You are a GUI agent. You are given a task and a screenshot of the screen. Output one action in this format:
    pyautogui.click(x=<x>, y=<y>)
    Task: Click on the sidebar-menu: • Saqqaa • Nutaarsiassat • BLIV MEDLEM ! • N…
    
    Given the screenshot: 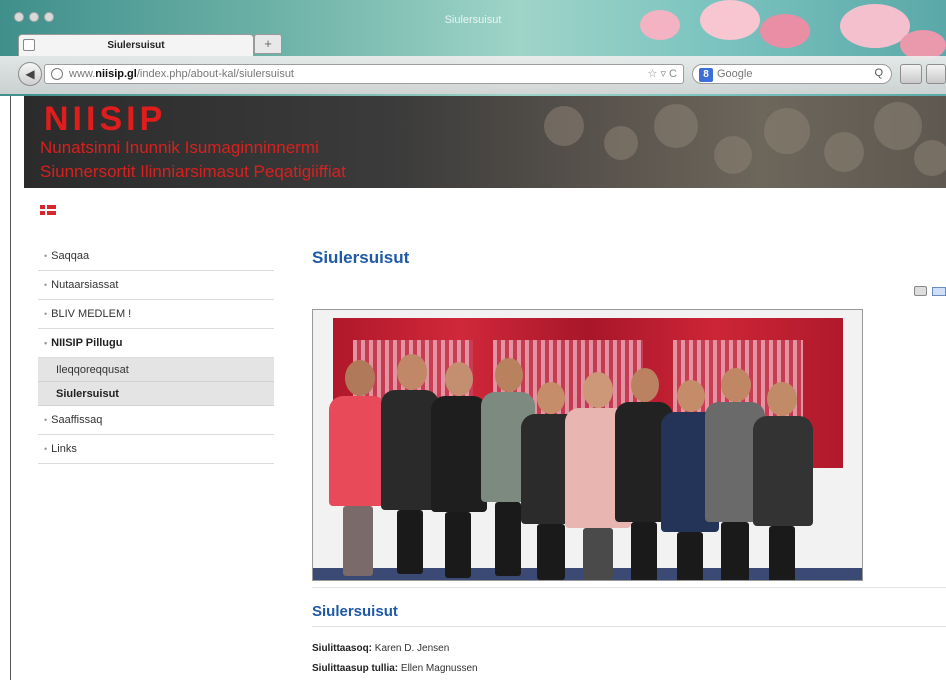 What is the action you would take?
    pyautogui.click(x=156, y=353)
    